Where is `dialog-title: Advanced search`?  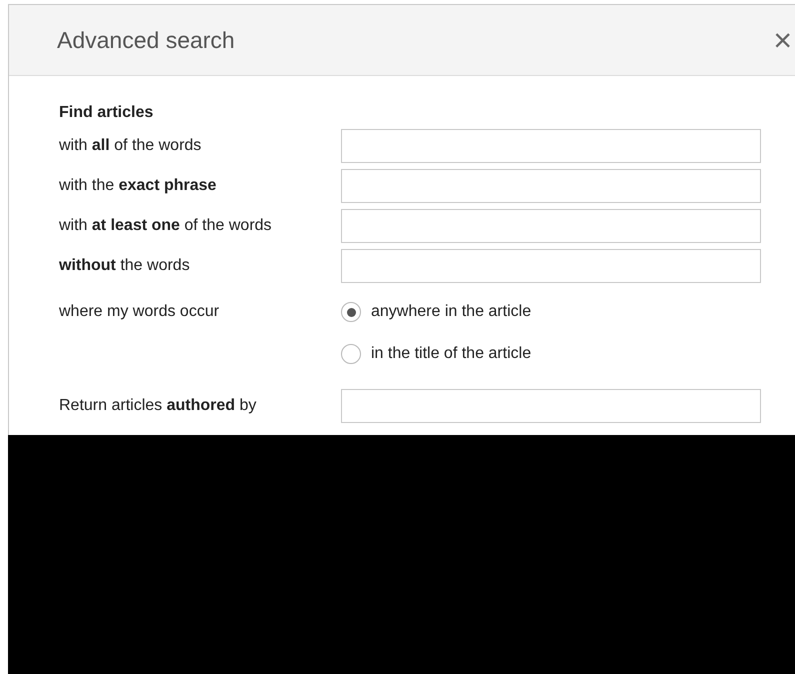
dialog-title: Advanced search is located at coordinates (146, 40).